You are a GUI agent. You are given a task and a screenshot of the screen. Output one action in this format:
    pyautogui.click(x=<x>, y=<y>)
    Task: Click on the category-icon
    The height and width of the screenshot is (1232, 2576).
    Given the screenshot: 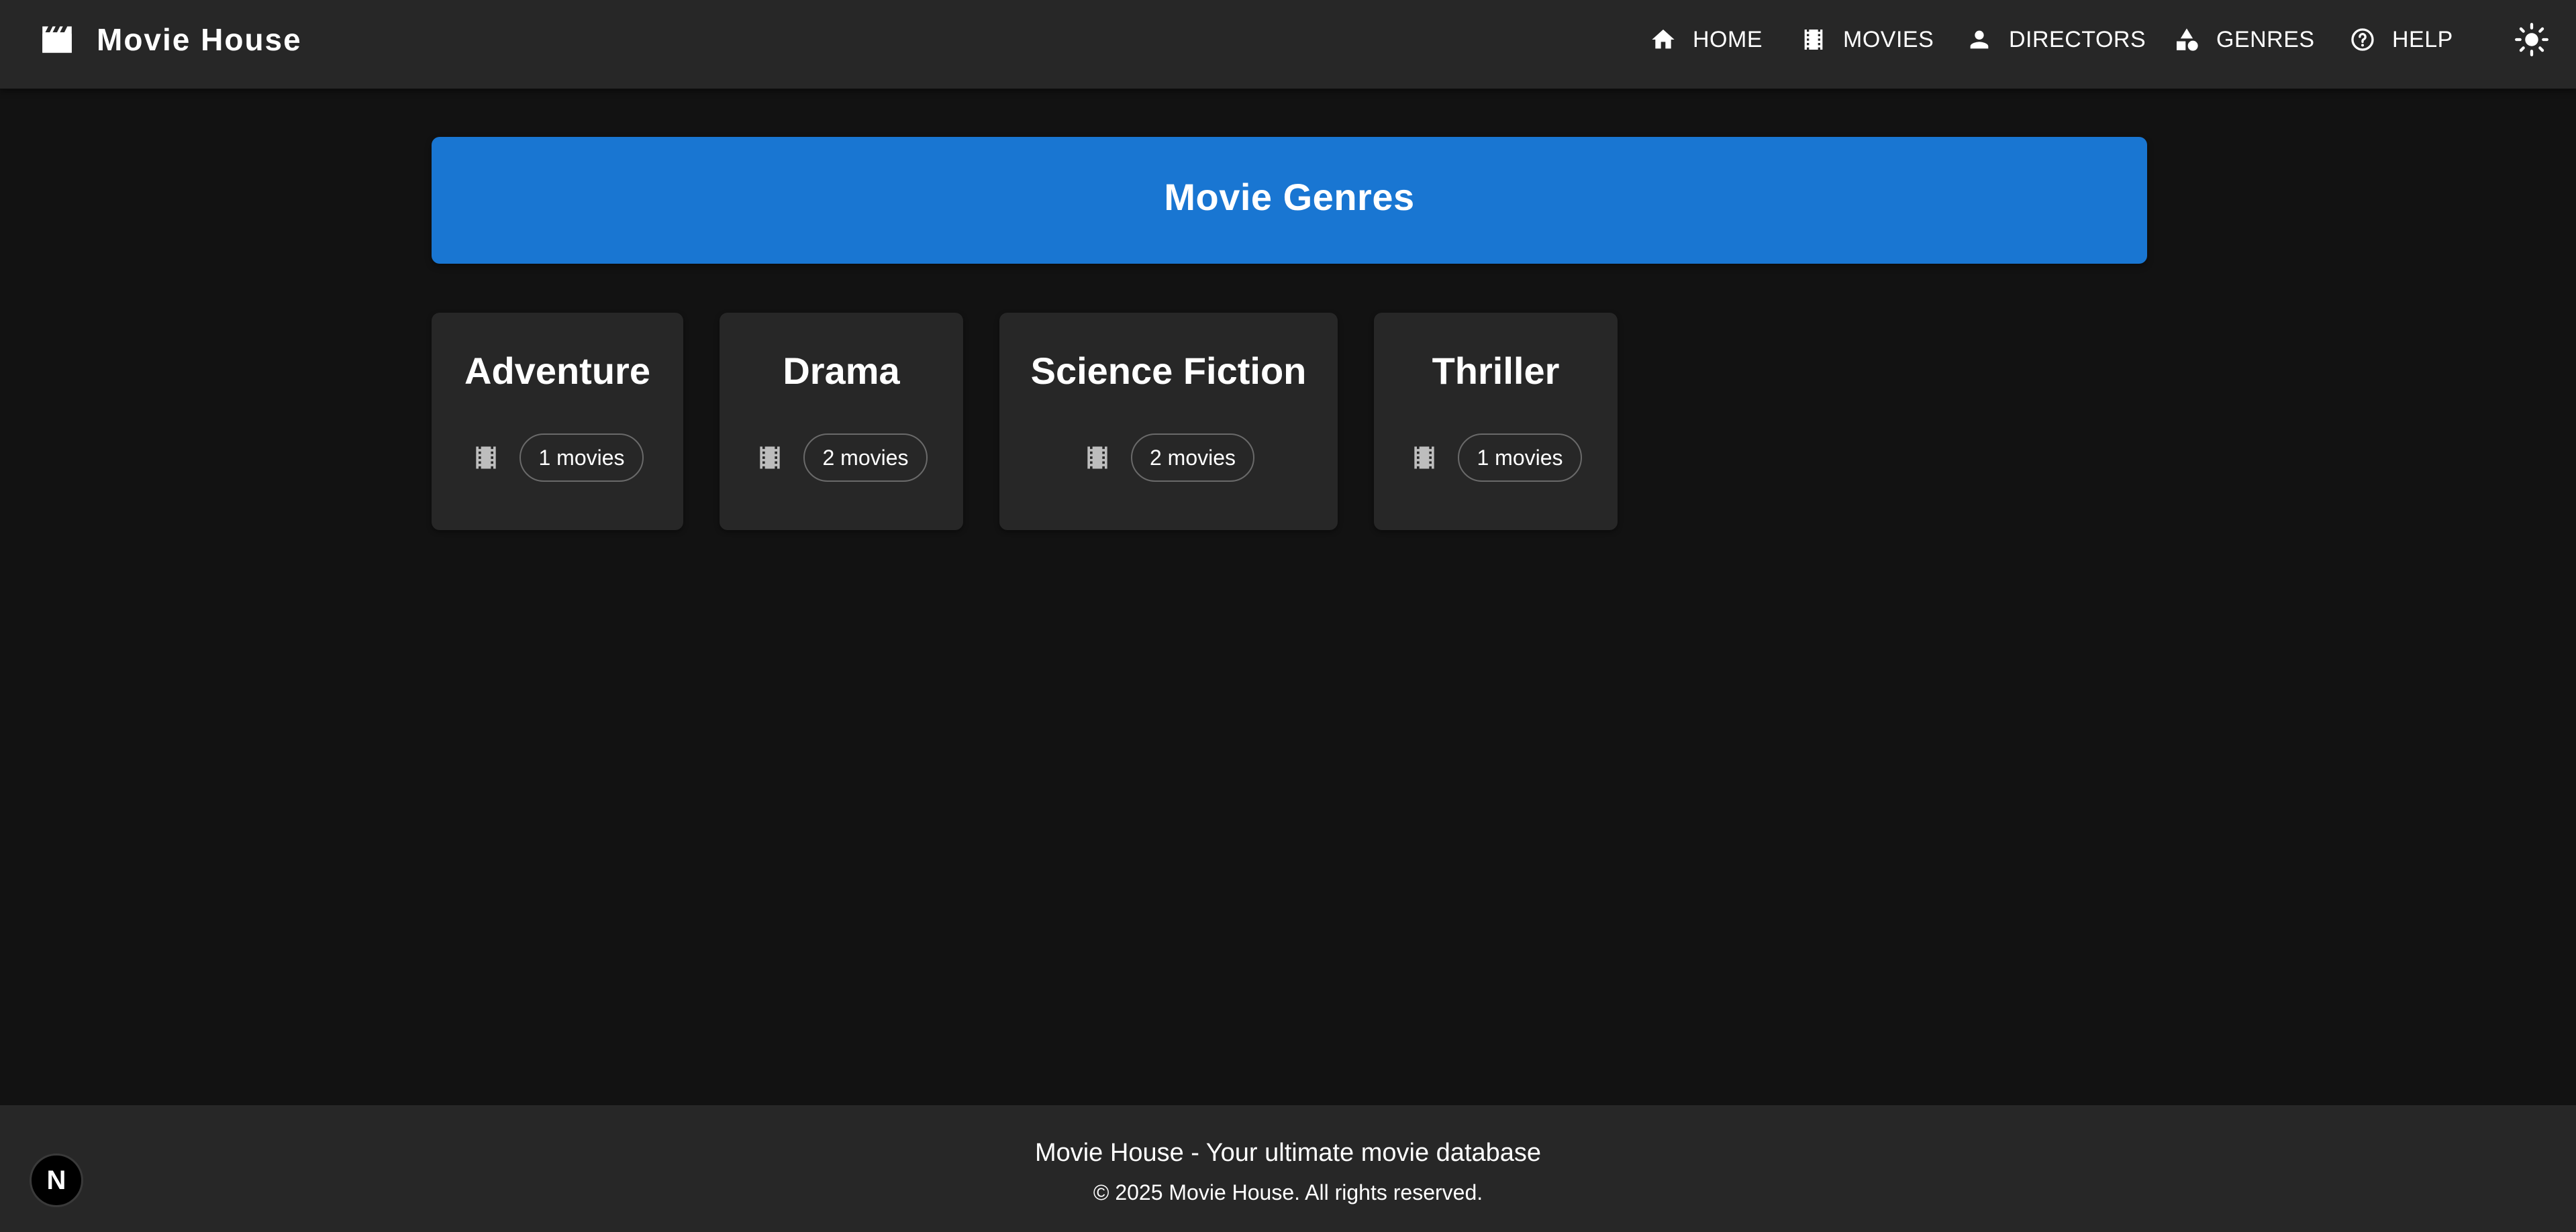 What is the action you would take?
    pyautogui.click(x=2187, y=39)
    